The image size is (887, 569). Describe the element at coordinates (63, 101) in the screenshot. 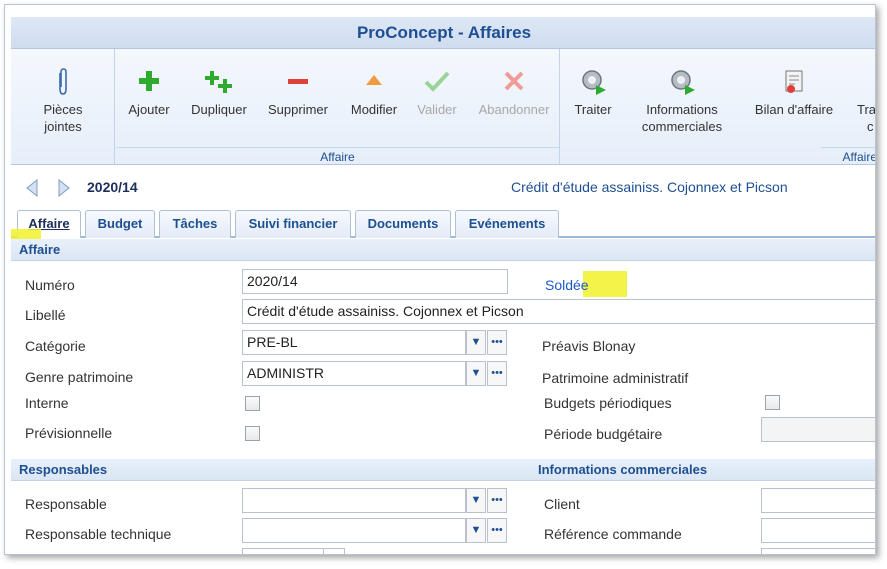

I see `attachments-button: Pièces jointes` at that location.